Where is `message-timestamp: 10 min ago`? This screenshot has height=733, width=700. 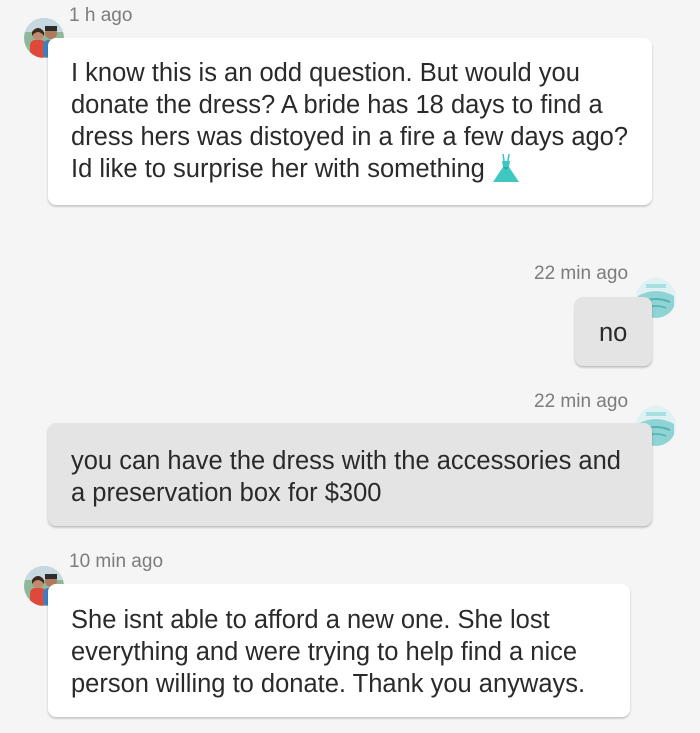 message-timestamp: 10 min ago is located at coordinates (116, 561).